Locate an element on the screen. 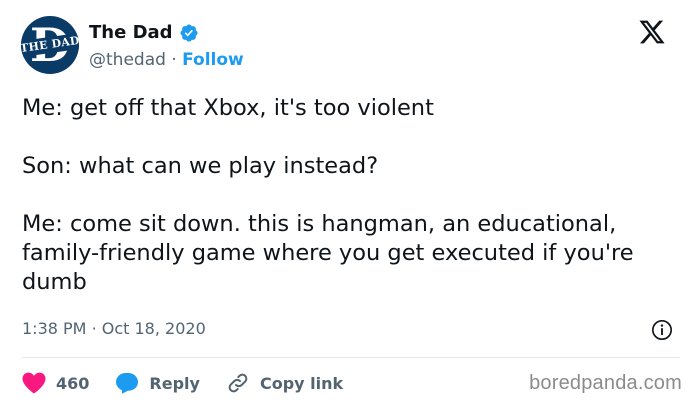  follow-button: Follow is located at coordinates (213, 60).